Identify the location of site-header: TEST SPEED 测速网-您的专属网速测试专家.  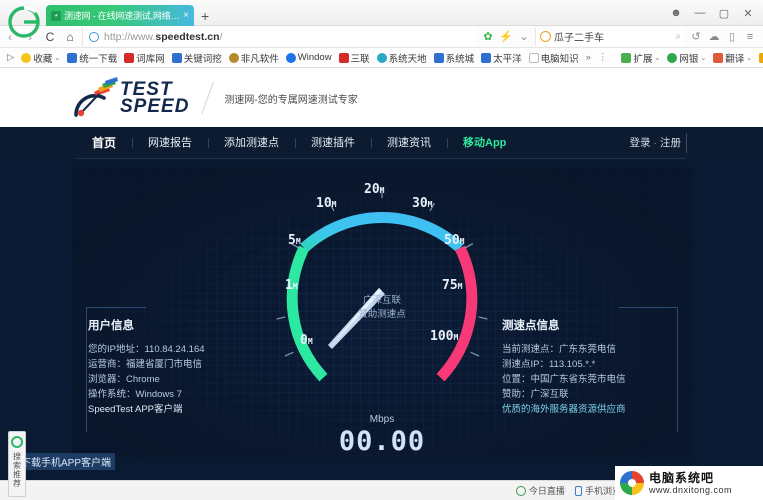
(381, 97).